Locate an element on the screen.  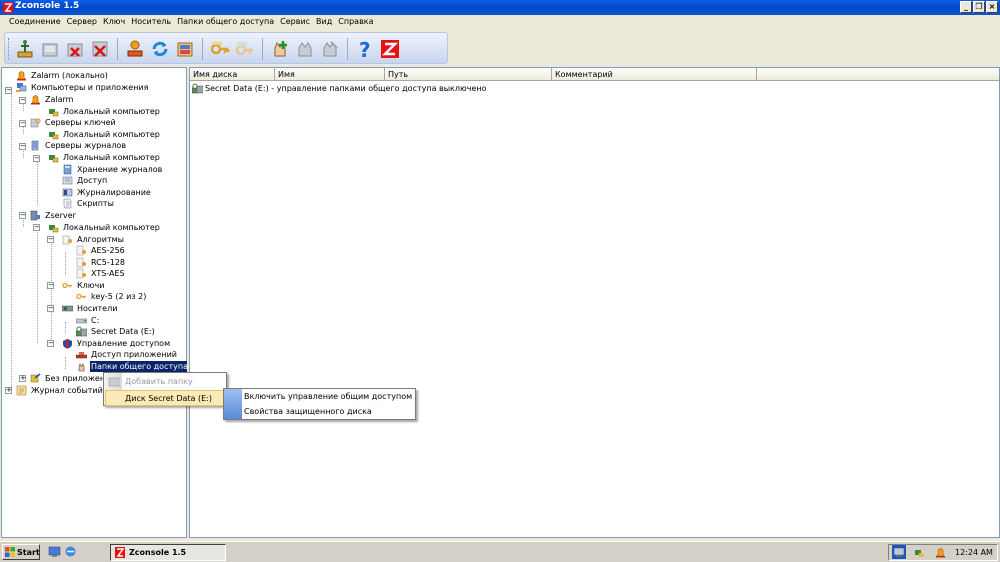
menu-item-secret-data-disk: Диск Secret Data (E:) is located at coordinates (165, 398).